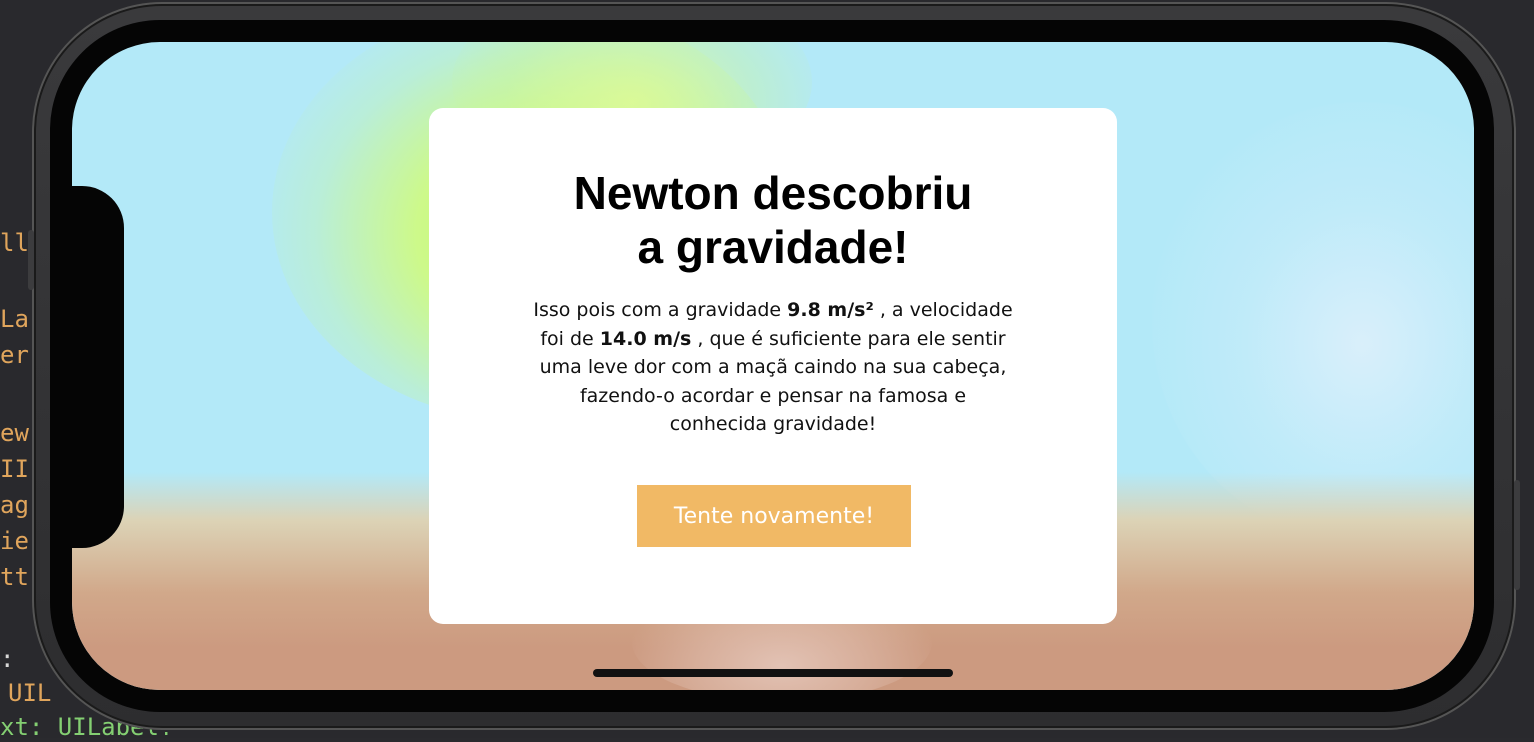 This screenshot has width=1534, height=742. What do you see at coordinates (773, 220) in the screenshot?
I see `modal-title: Newton descobriu a gravidade!` at bounding box center [773, 220].